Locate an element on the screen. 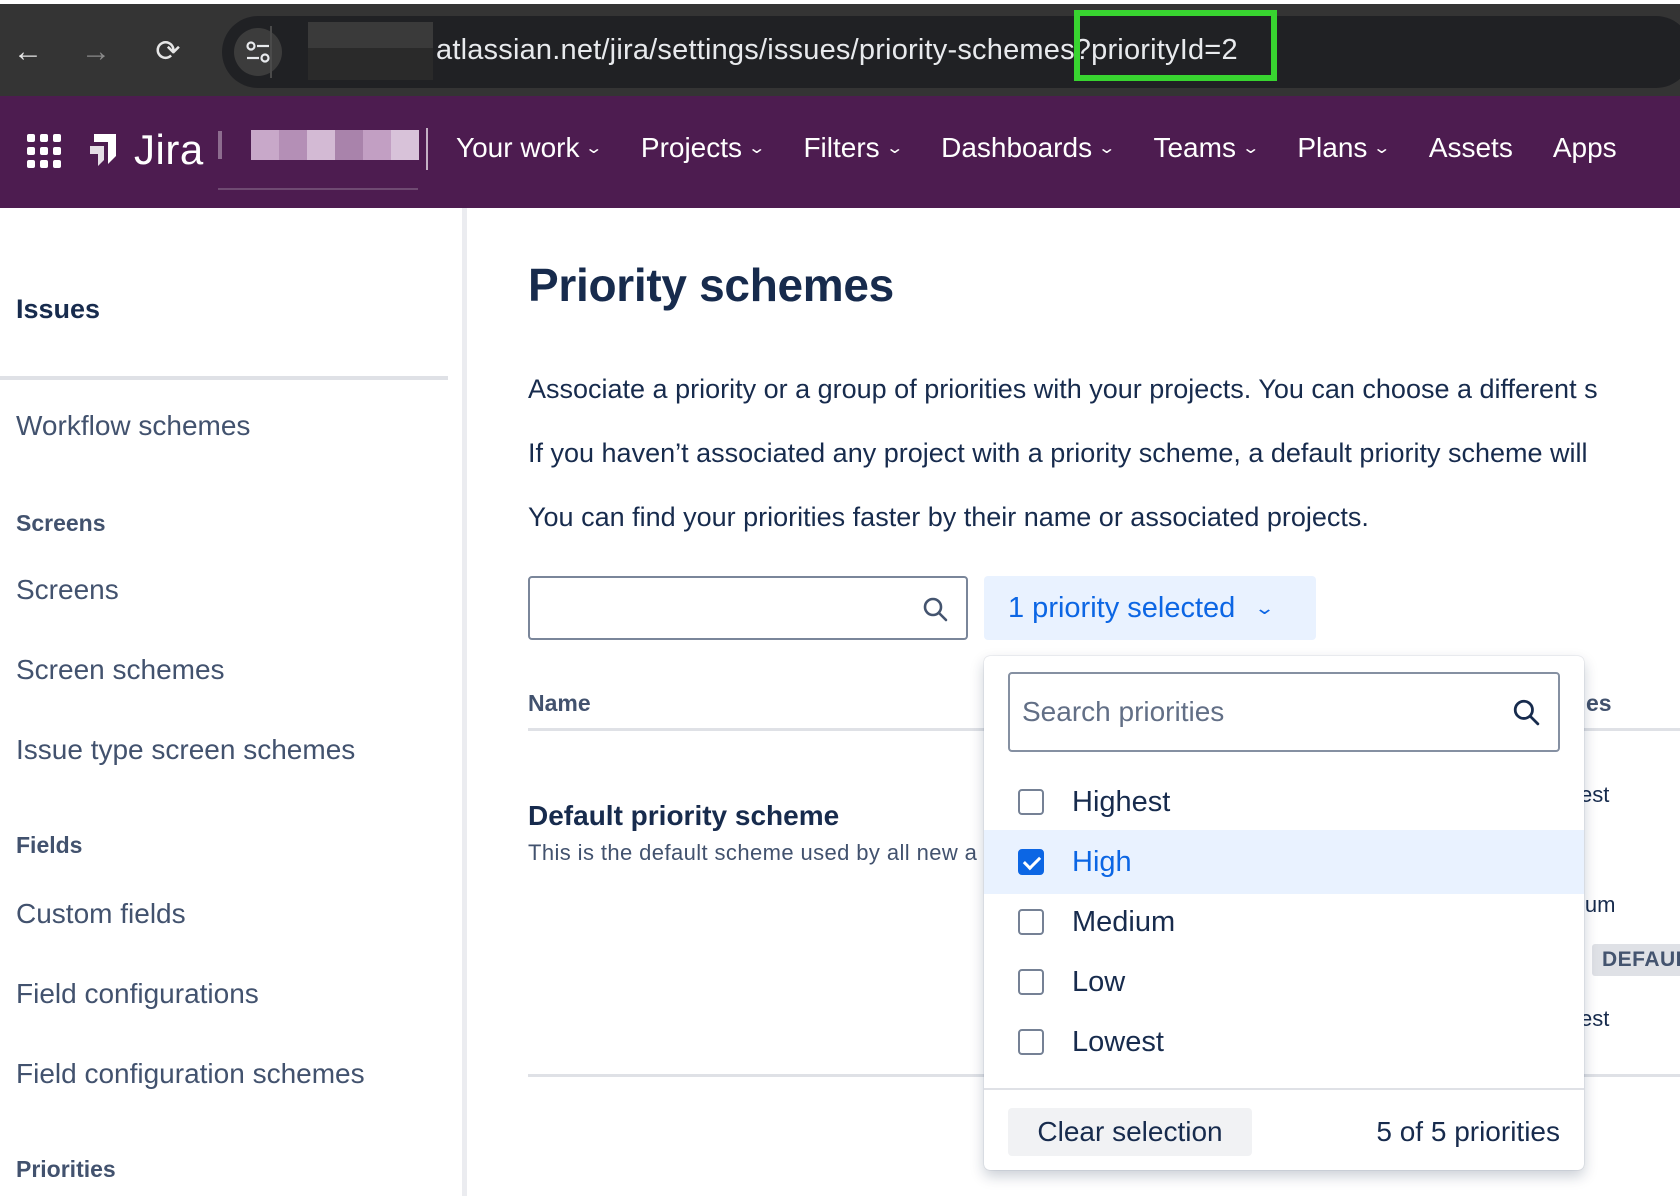 The width and height of the screenshot is (1680, 1196). nav-item-label: Dashboards is located at coordinates (1017, 147).